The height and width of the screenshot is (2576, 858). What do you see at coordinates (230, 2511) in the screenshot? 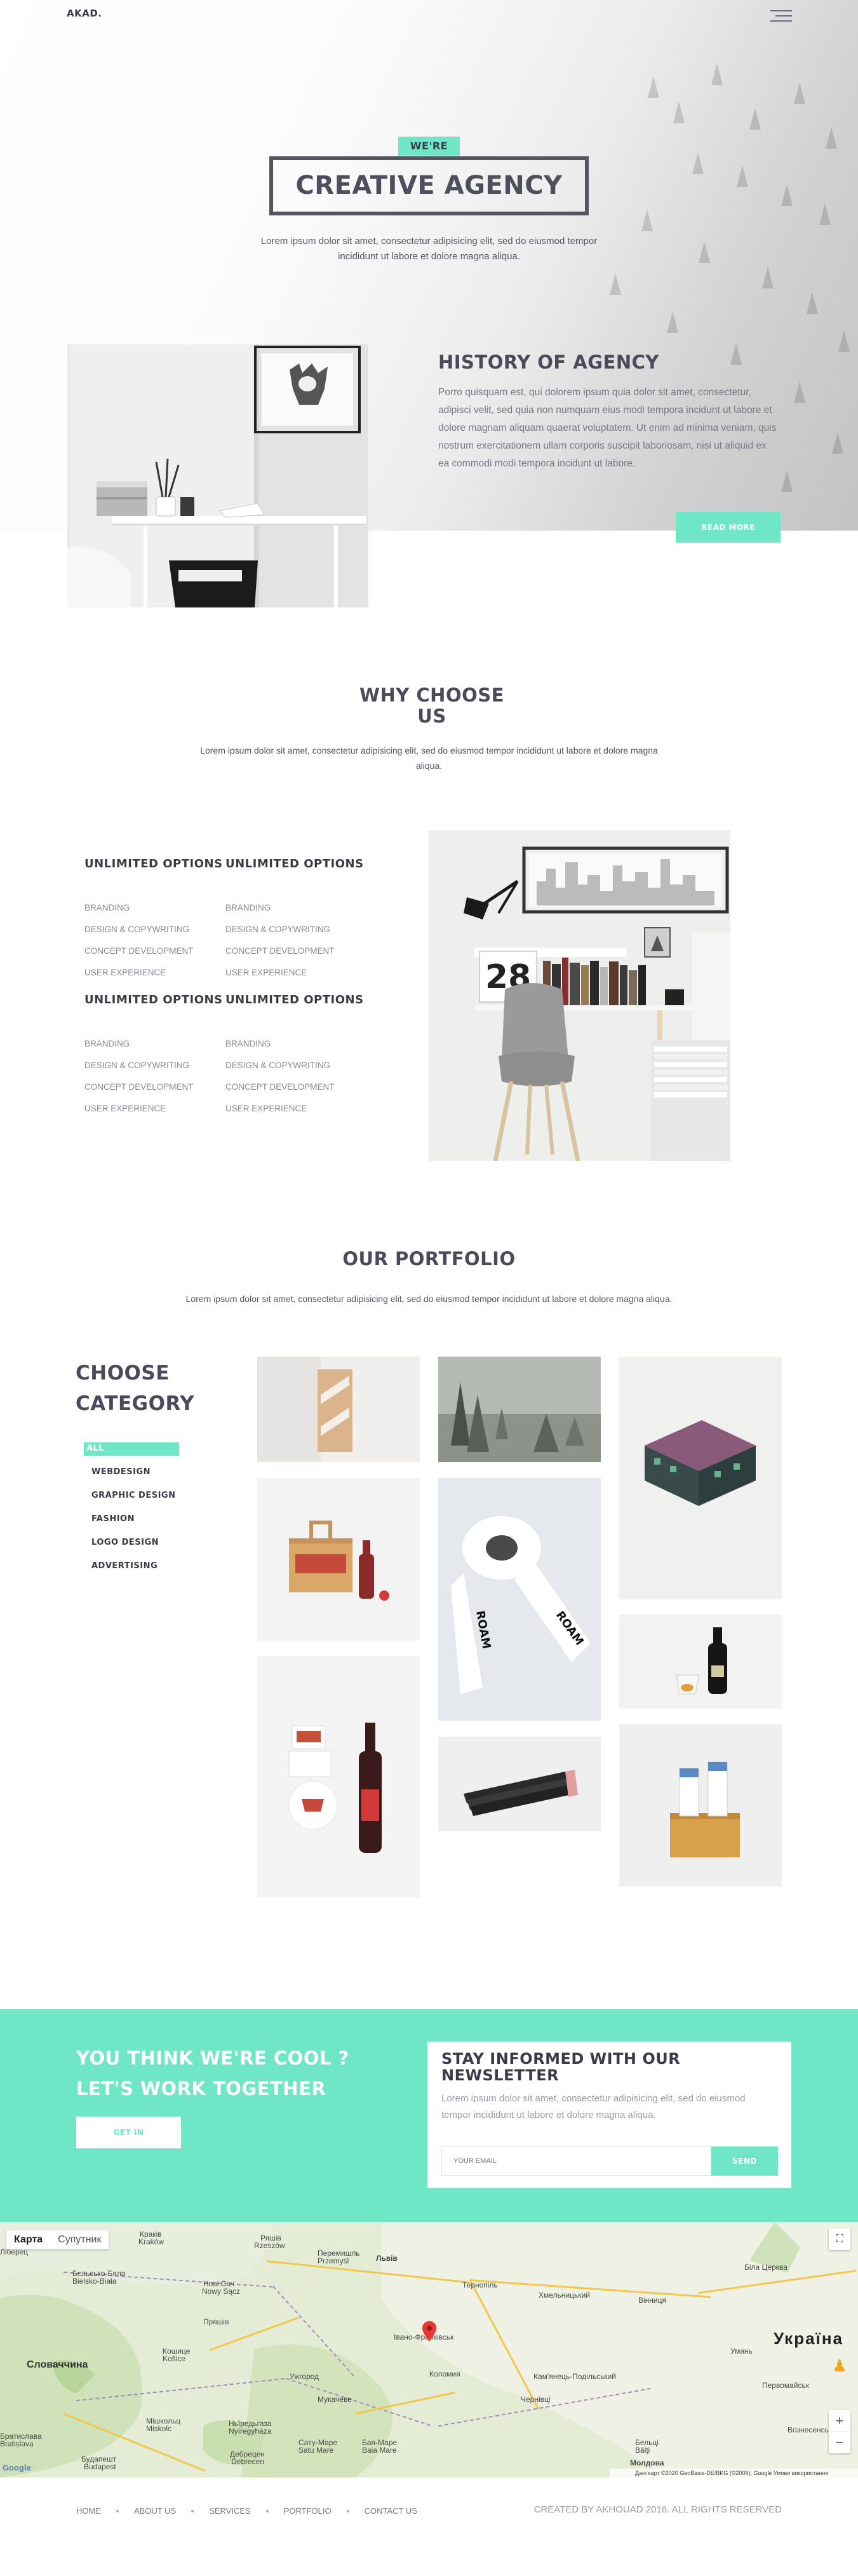
I see `footer-link-services: SERVICES` at bounding box center [230, 2511].